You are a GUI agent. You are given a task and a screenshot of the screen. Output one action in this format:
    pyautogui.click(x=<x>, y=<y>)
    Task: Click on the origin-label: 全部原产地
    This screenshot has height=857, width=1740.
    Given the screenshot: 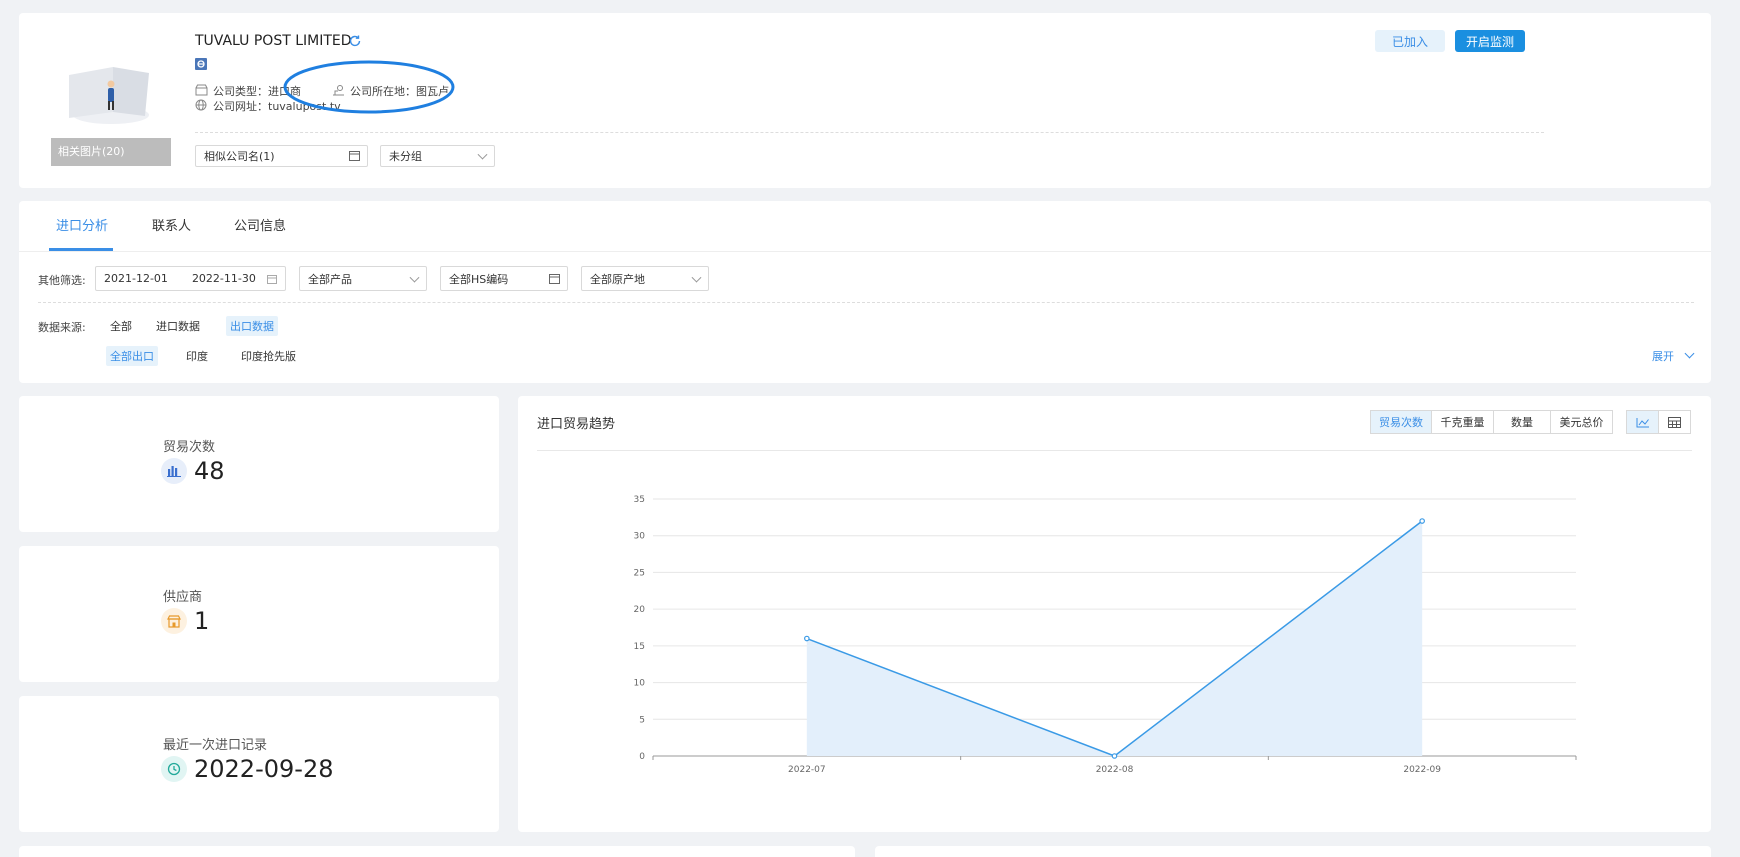 What is the action you would take?
    pyautogui.click(x=617, y=279)
    